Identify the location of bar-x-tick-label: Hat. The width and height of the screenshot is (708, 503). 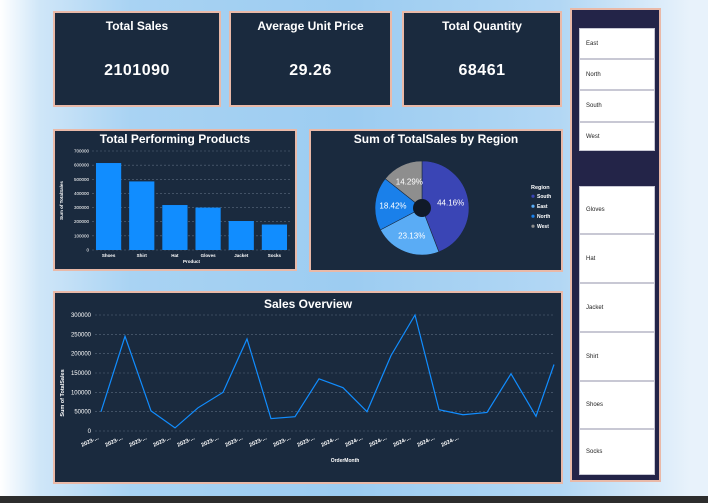
(175, 255).